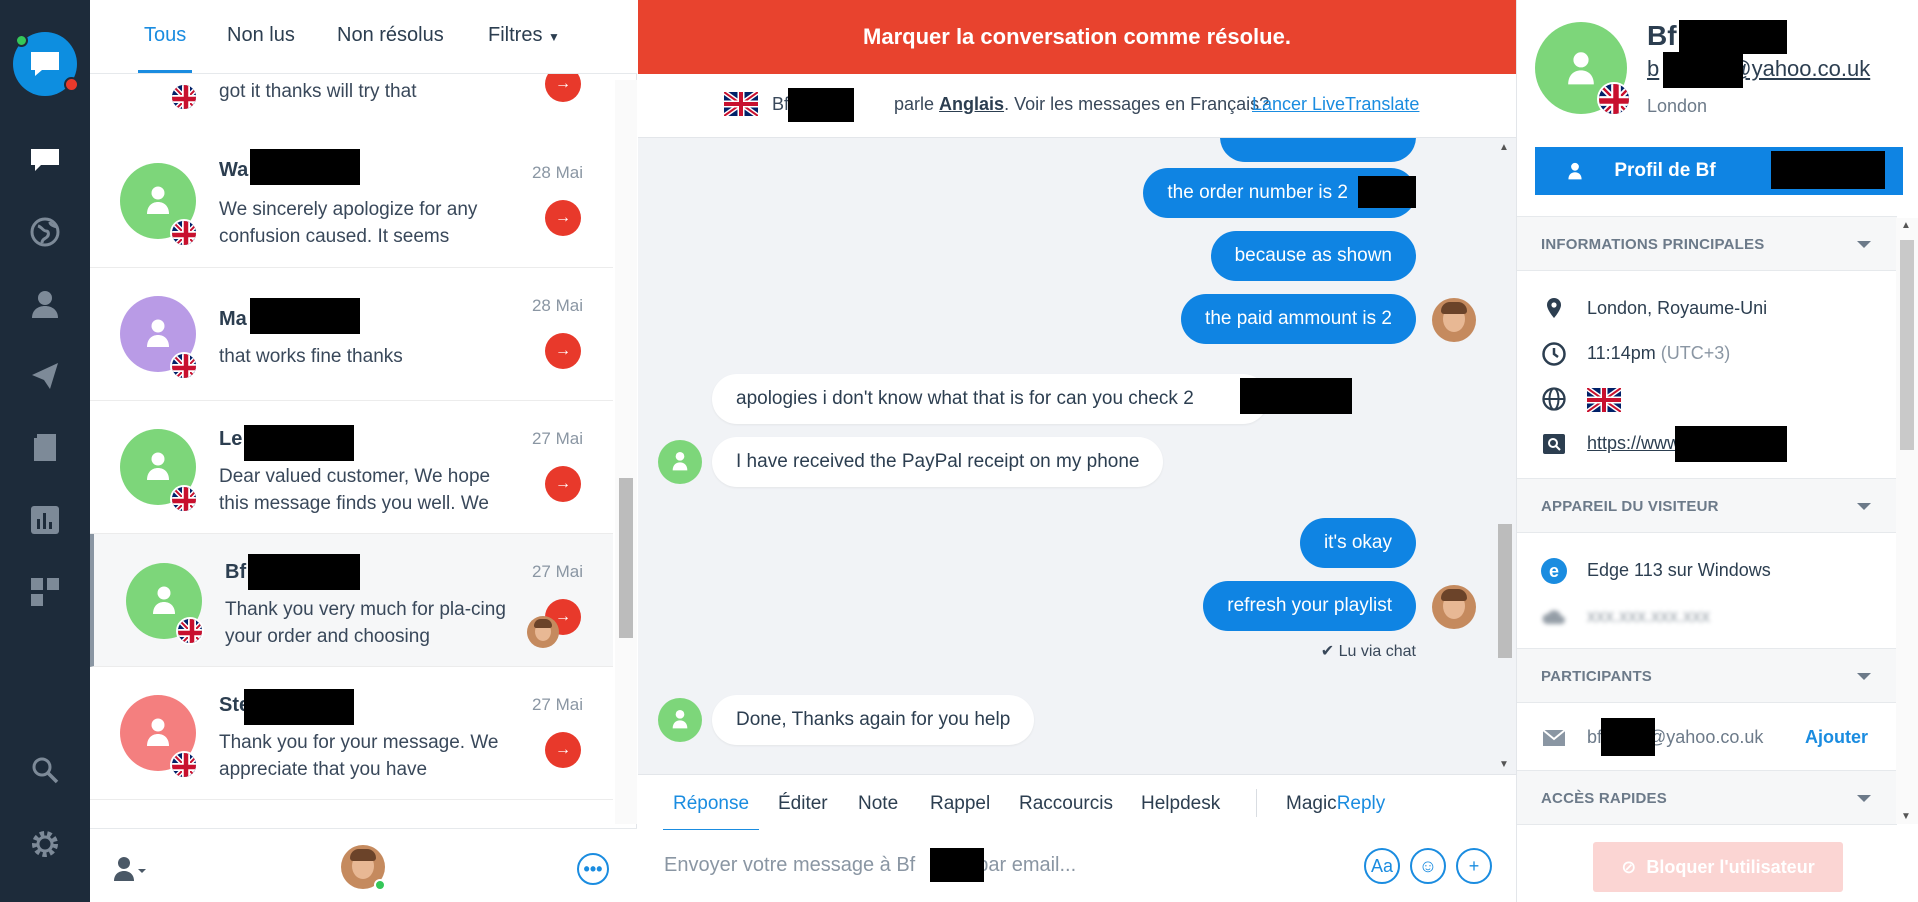  What do you see at coordinates (803, 804) in the screenshot?
I see `tab-edit: Éditer` at bounding box center [803, 804].